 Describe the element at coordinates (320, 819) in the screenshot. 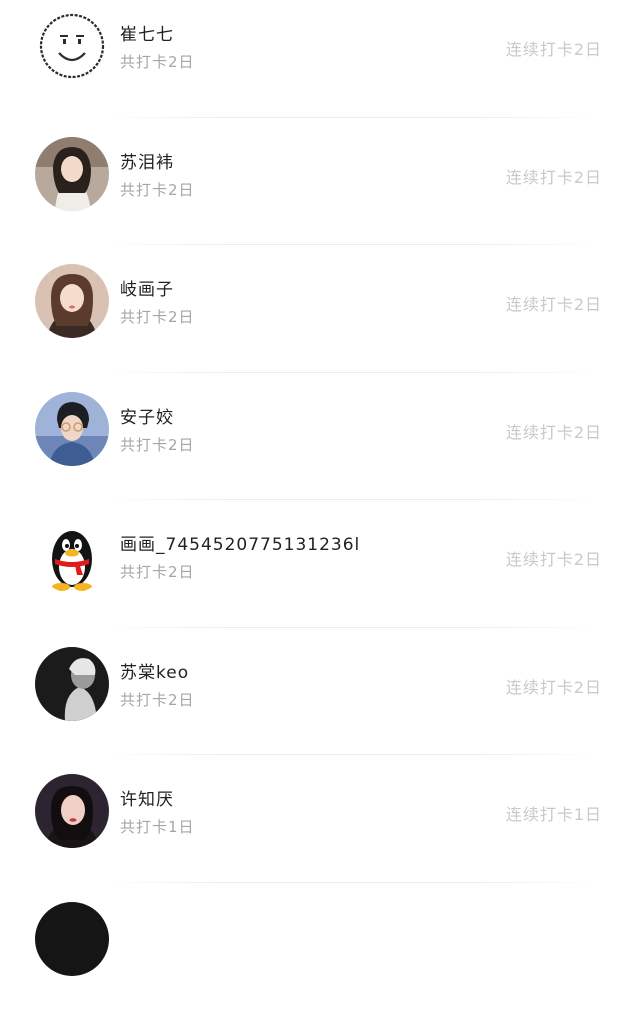

I see `member-row: 许知厌 共打卡1日 连续打卡1日` at that location.